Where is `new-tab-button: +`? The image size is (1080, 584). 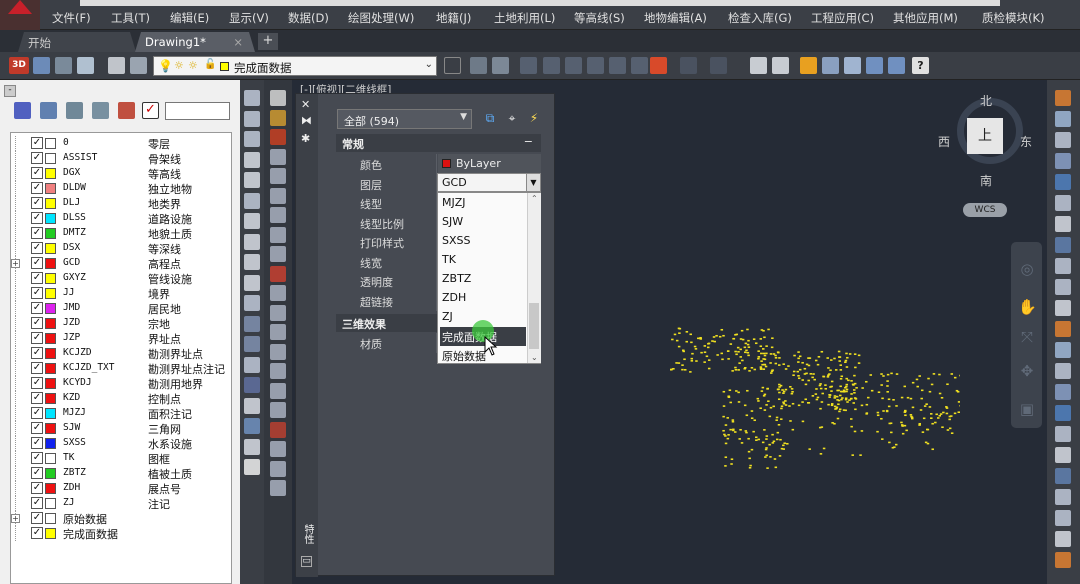 new-tab-button: + is located at coordinates (268, 41).